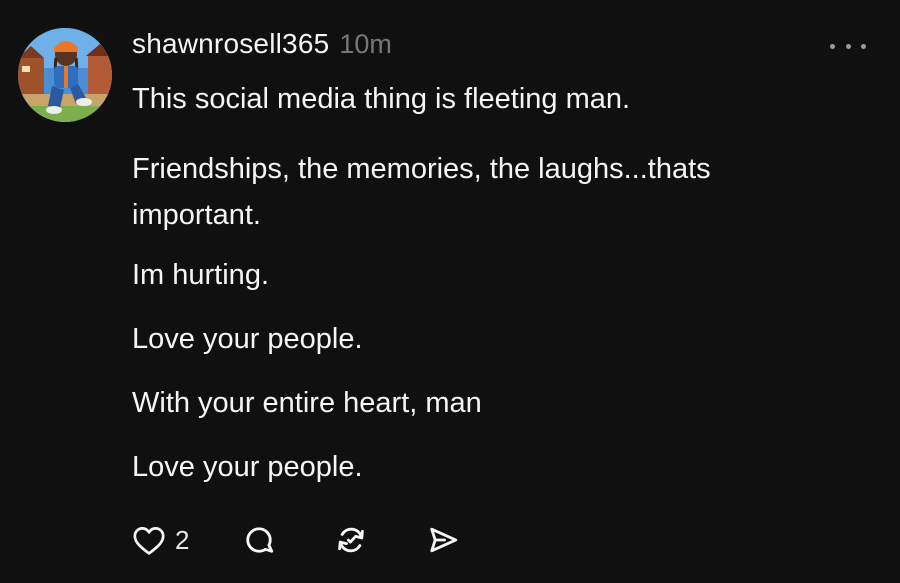 This screenshot has width=900, height=583. I want to click on post-actions: 2, so click(296, 540).